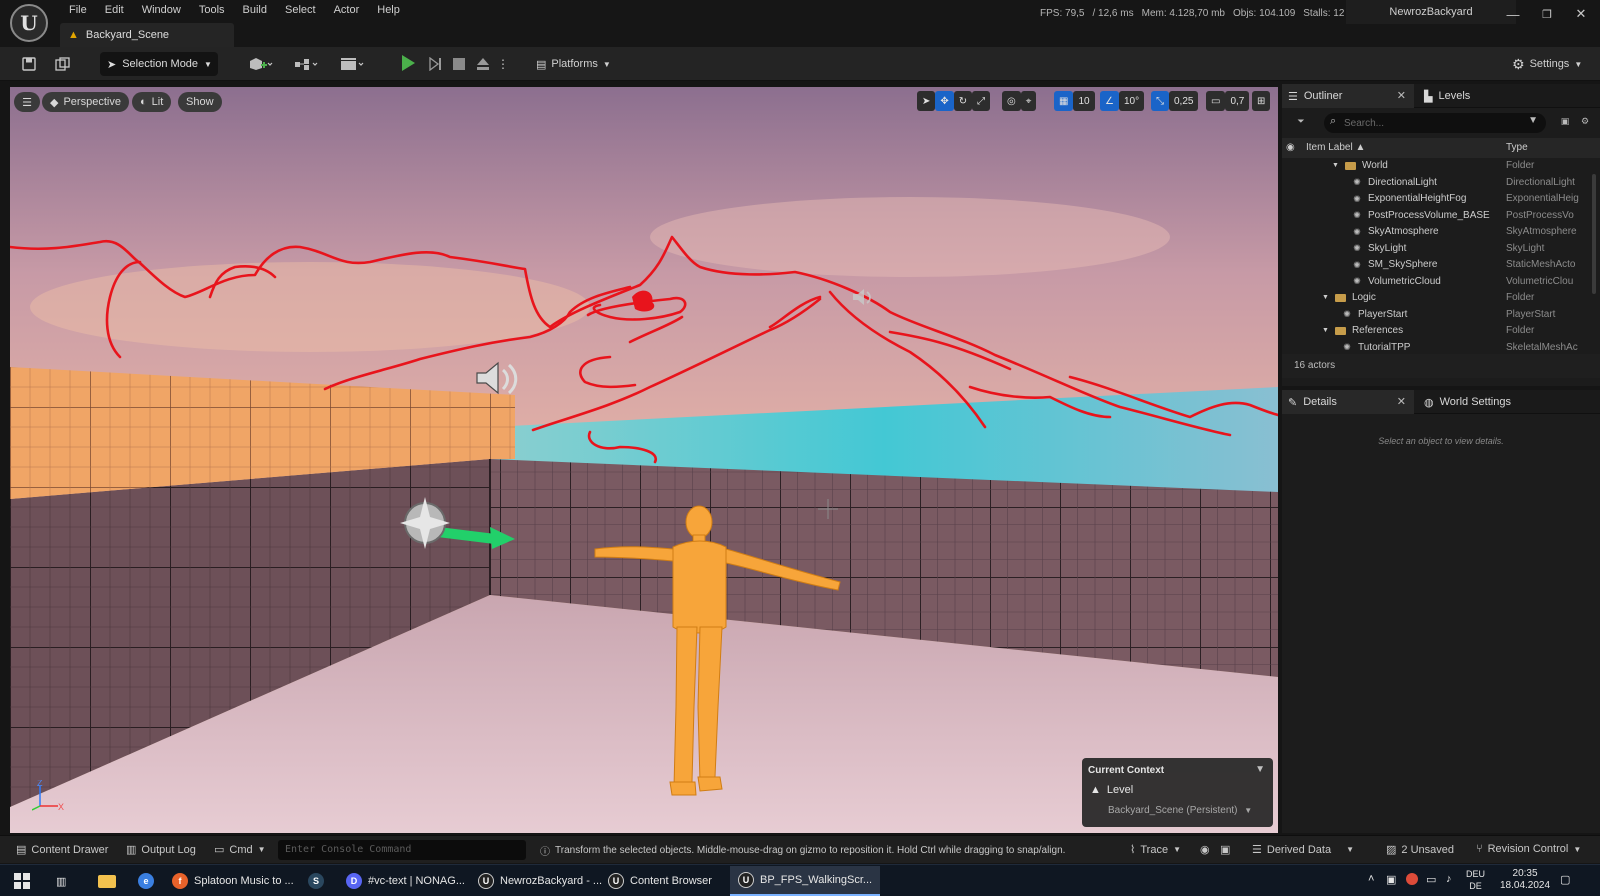 The image size is (1600, 896). Describe the element at coordinates (1441, 183) in the screenshot. I see `outliner-row: ✺ DirectionalLight DirectionalLight` at that location.